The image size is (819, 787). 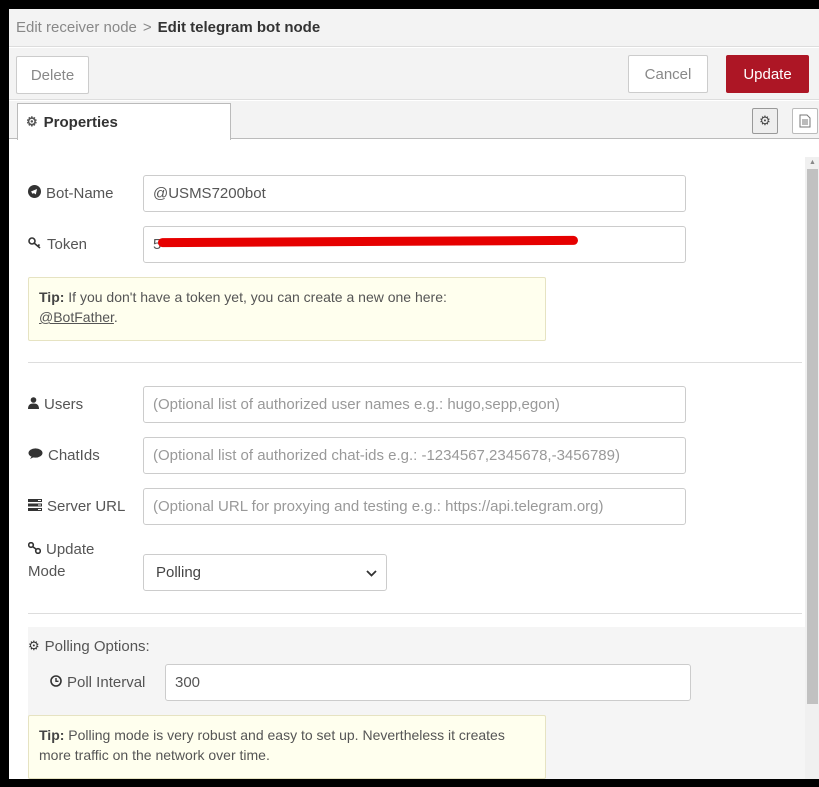 I want to click on key-icon, so click(x=35, y=244).